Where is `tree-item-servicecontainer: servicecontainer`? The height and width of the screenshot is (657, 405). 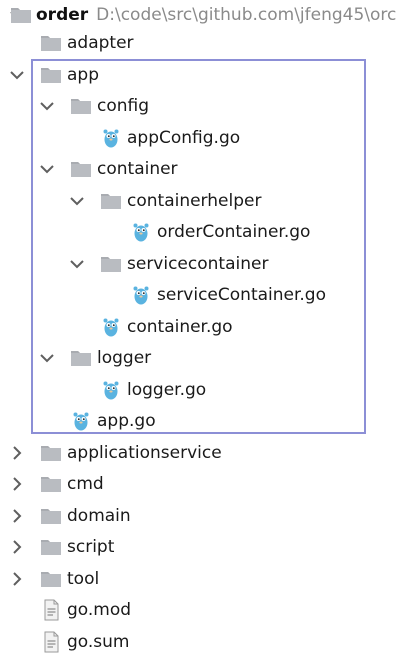 tree-item-servicecontainer: servicecontainer is located at coordinates (202, 264).